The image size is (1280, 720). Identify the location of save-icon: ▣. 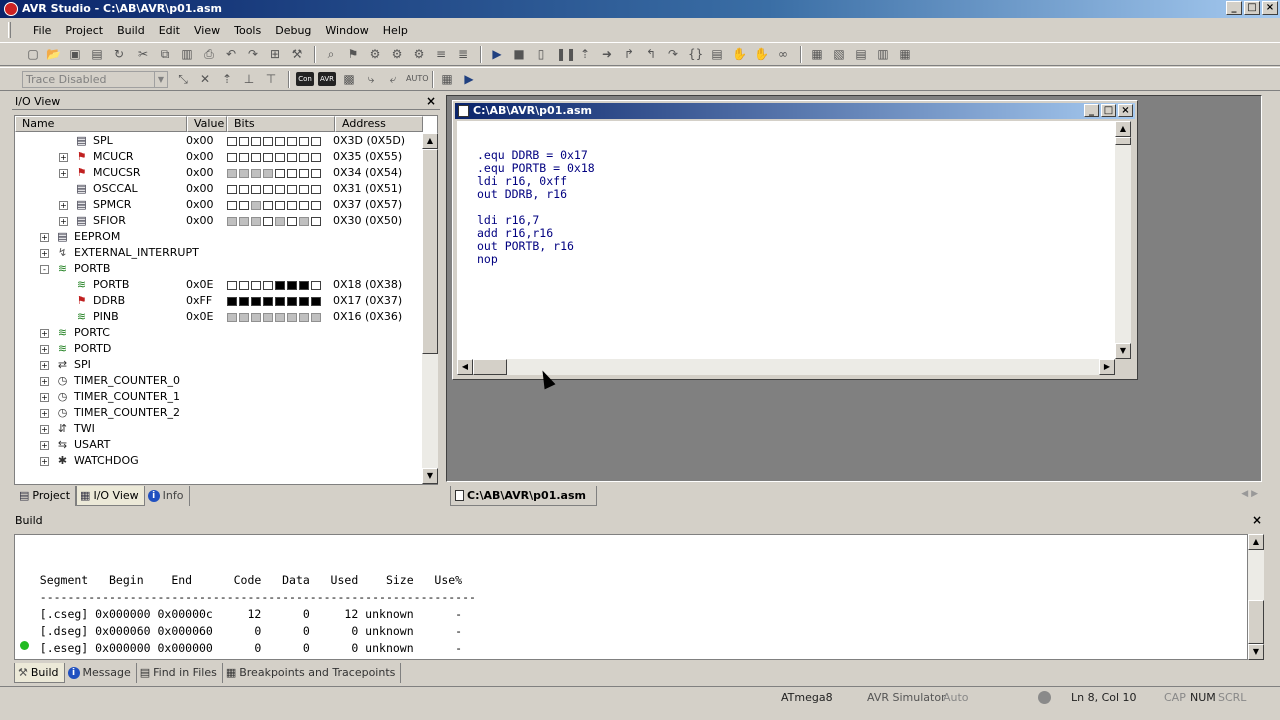
(75, 54).